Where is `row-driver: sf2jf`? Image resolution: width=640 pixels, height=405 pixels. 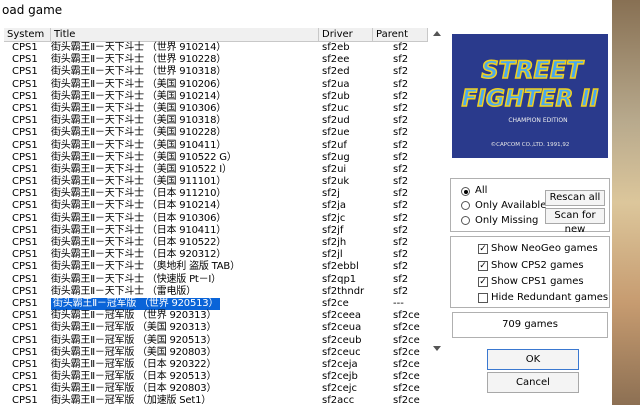 row-driver: sf2jf is located at coordinates (333, 230).